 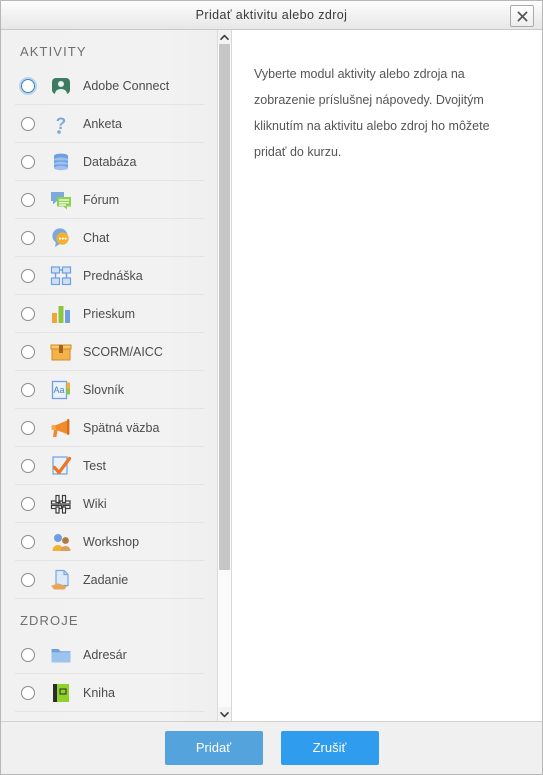 I want to click on module-option-label: Adobe Connect, so click(x=126, y=85).